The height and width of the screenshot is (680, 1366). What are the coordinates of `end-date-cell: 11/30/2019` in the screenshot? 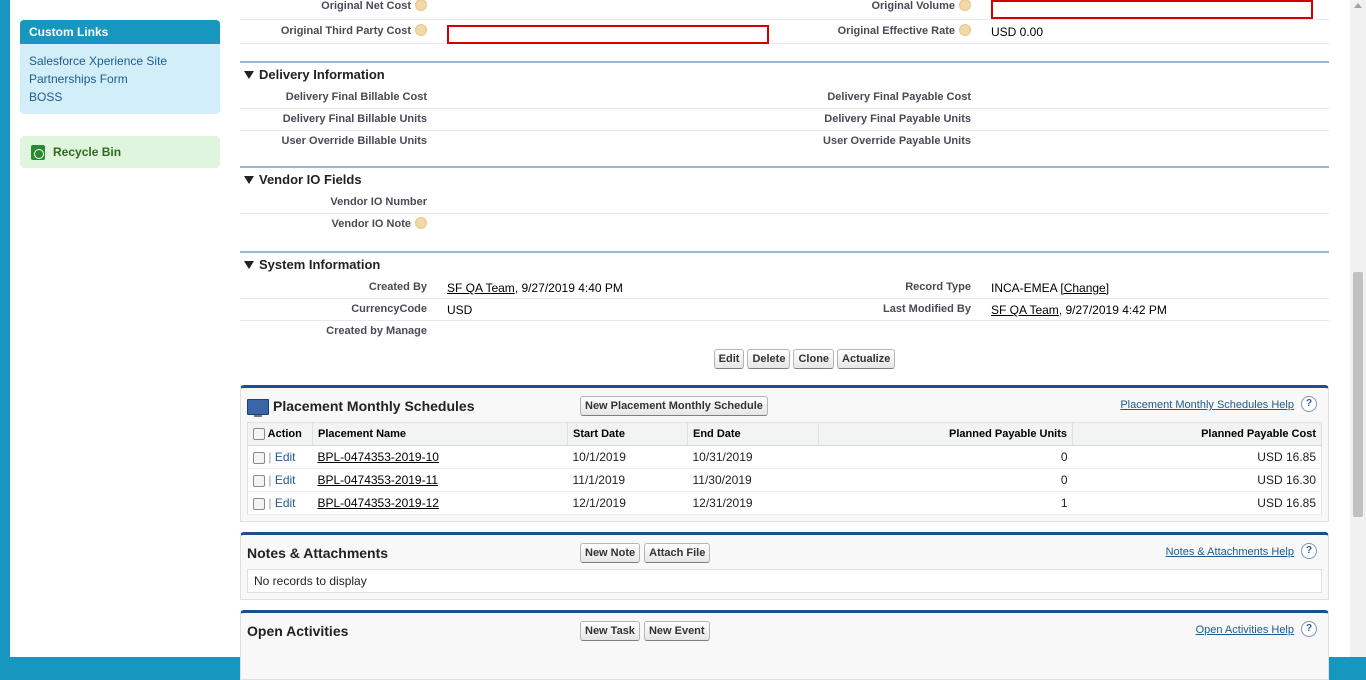 It's located at (753, 480).